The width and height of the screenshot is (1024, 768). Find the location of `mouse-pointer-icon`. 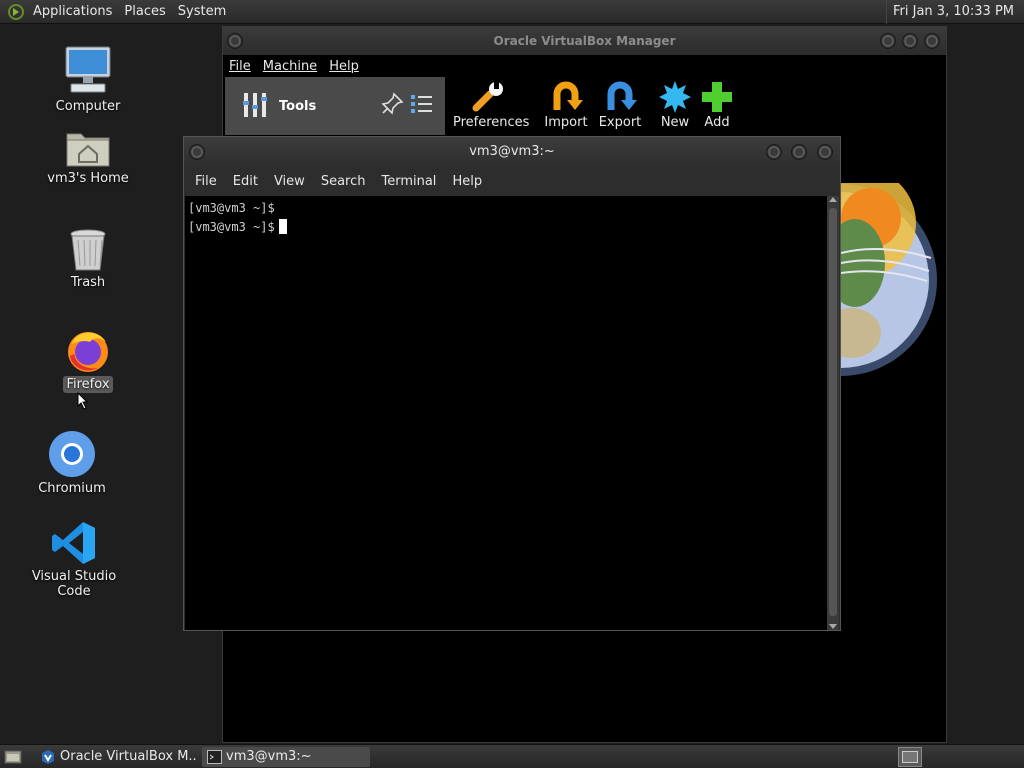

mouse-pointer-icon is located at coordinates (83, 402).